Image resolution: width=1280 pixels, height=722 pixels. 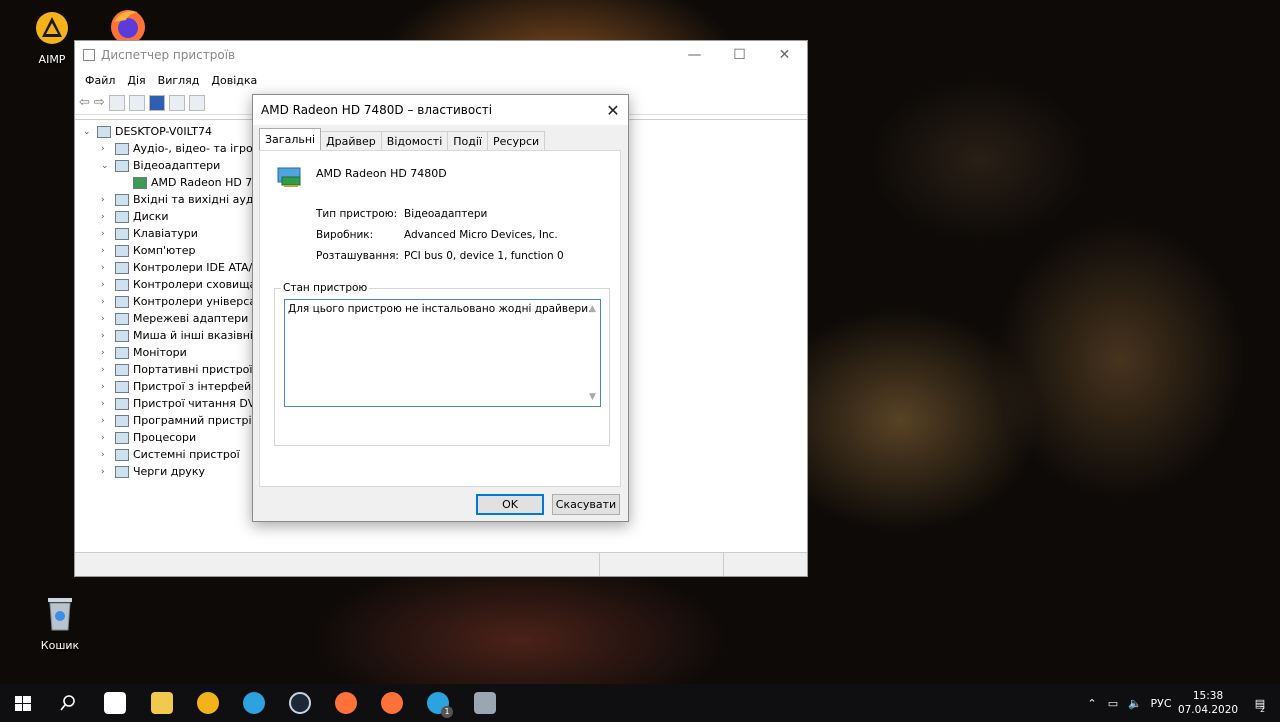 What do you see at coordinates (148, 437) in the screenshot?
I see `tree-item: › Процесори` at bounding box center [148, 437].